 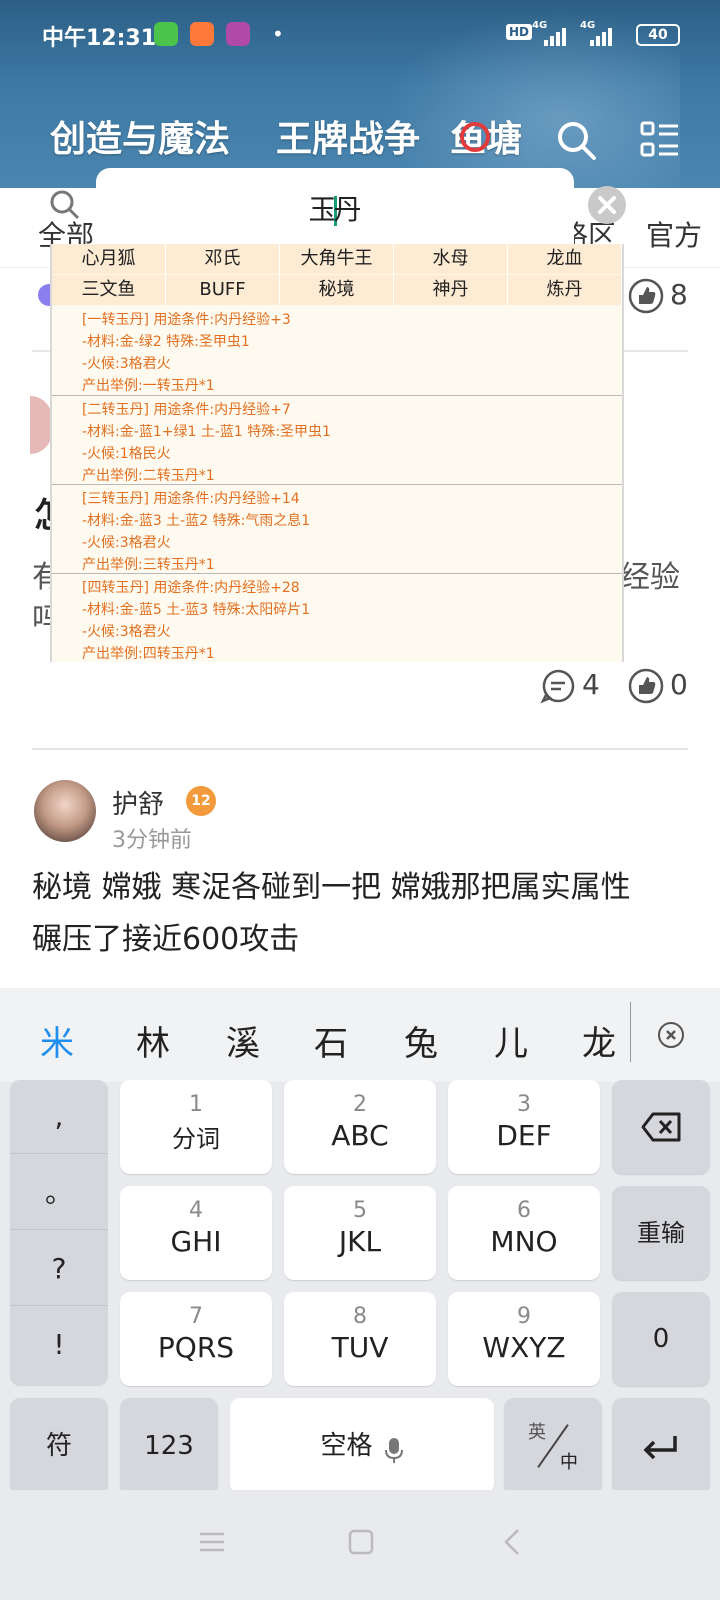 What do you see at coordinates (191, 588) in the screenshot?
I see `entry-title: [四转玉丹] 用途条件:内丹经验+28` at bounding box center [191, 588].